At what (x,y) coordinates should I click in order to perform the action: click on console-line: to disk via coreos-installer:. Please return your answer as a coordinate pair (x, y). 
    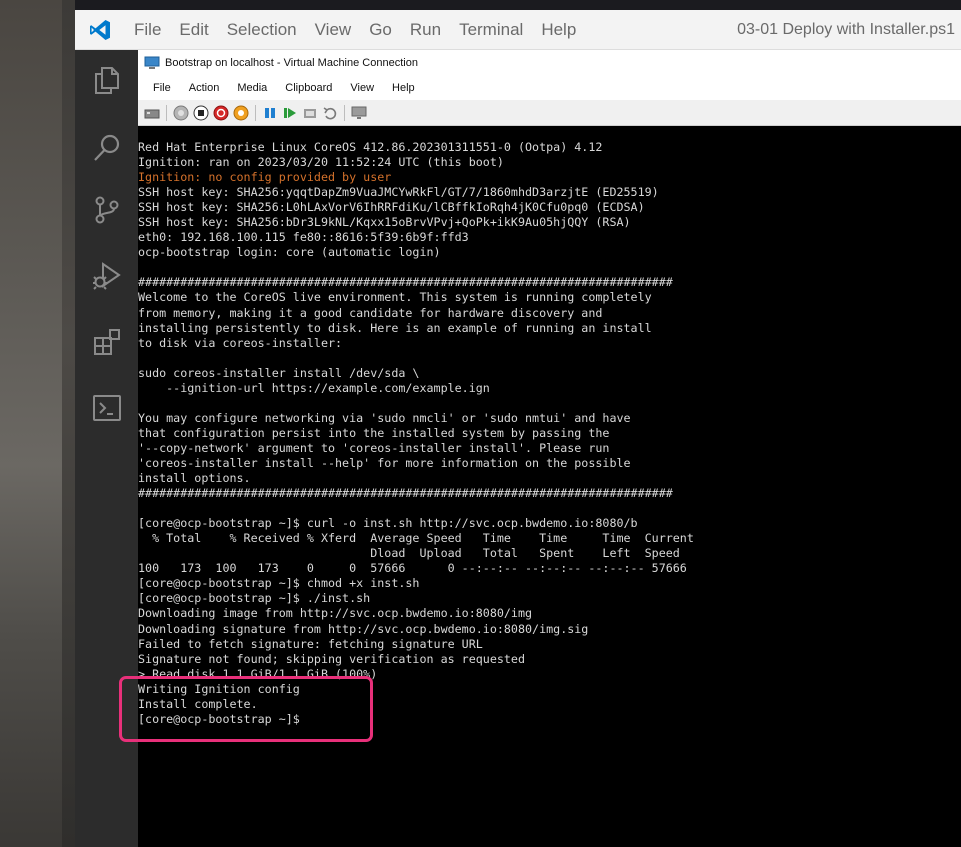
    Looking at the image, I should click on (240, 342).